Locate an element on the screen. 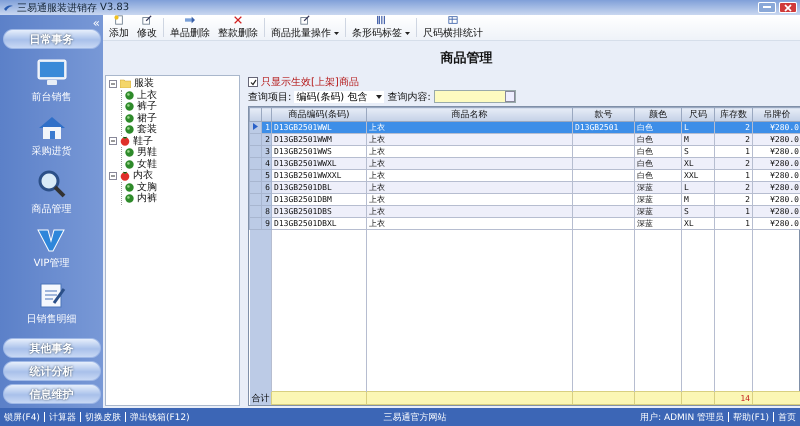  page-heading: 商品管理 is located at coordinates (467, 59).